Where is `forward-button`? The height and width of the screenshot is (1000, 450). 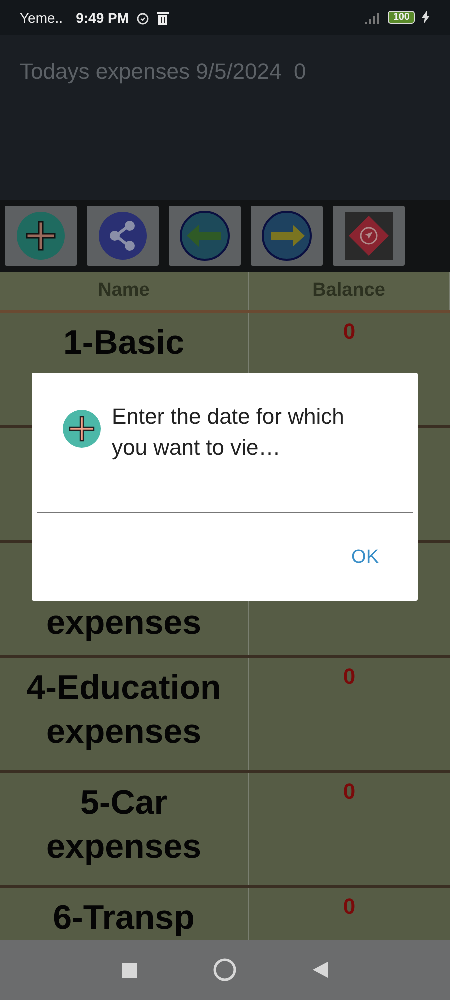
forward-button is located at coordinates (287, 236).